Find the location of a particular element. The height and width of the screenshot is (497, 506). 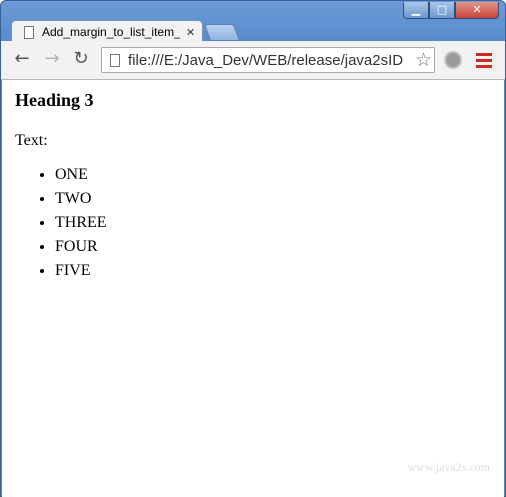

list-item: THREE is located at coordinates (81, 226).